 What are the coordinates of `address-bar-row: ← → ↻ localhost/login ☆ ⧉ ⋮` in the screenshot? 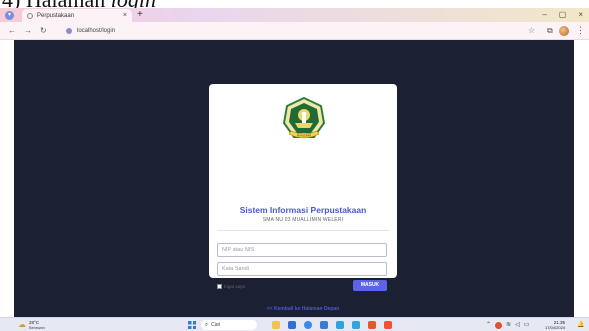 It's located at (294, 31).